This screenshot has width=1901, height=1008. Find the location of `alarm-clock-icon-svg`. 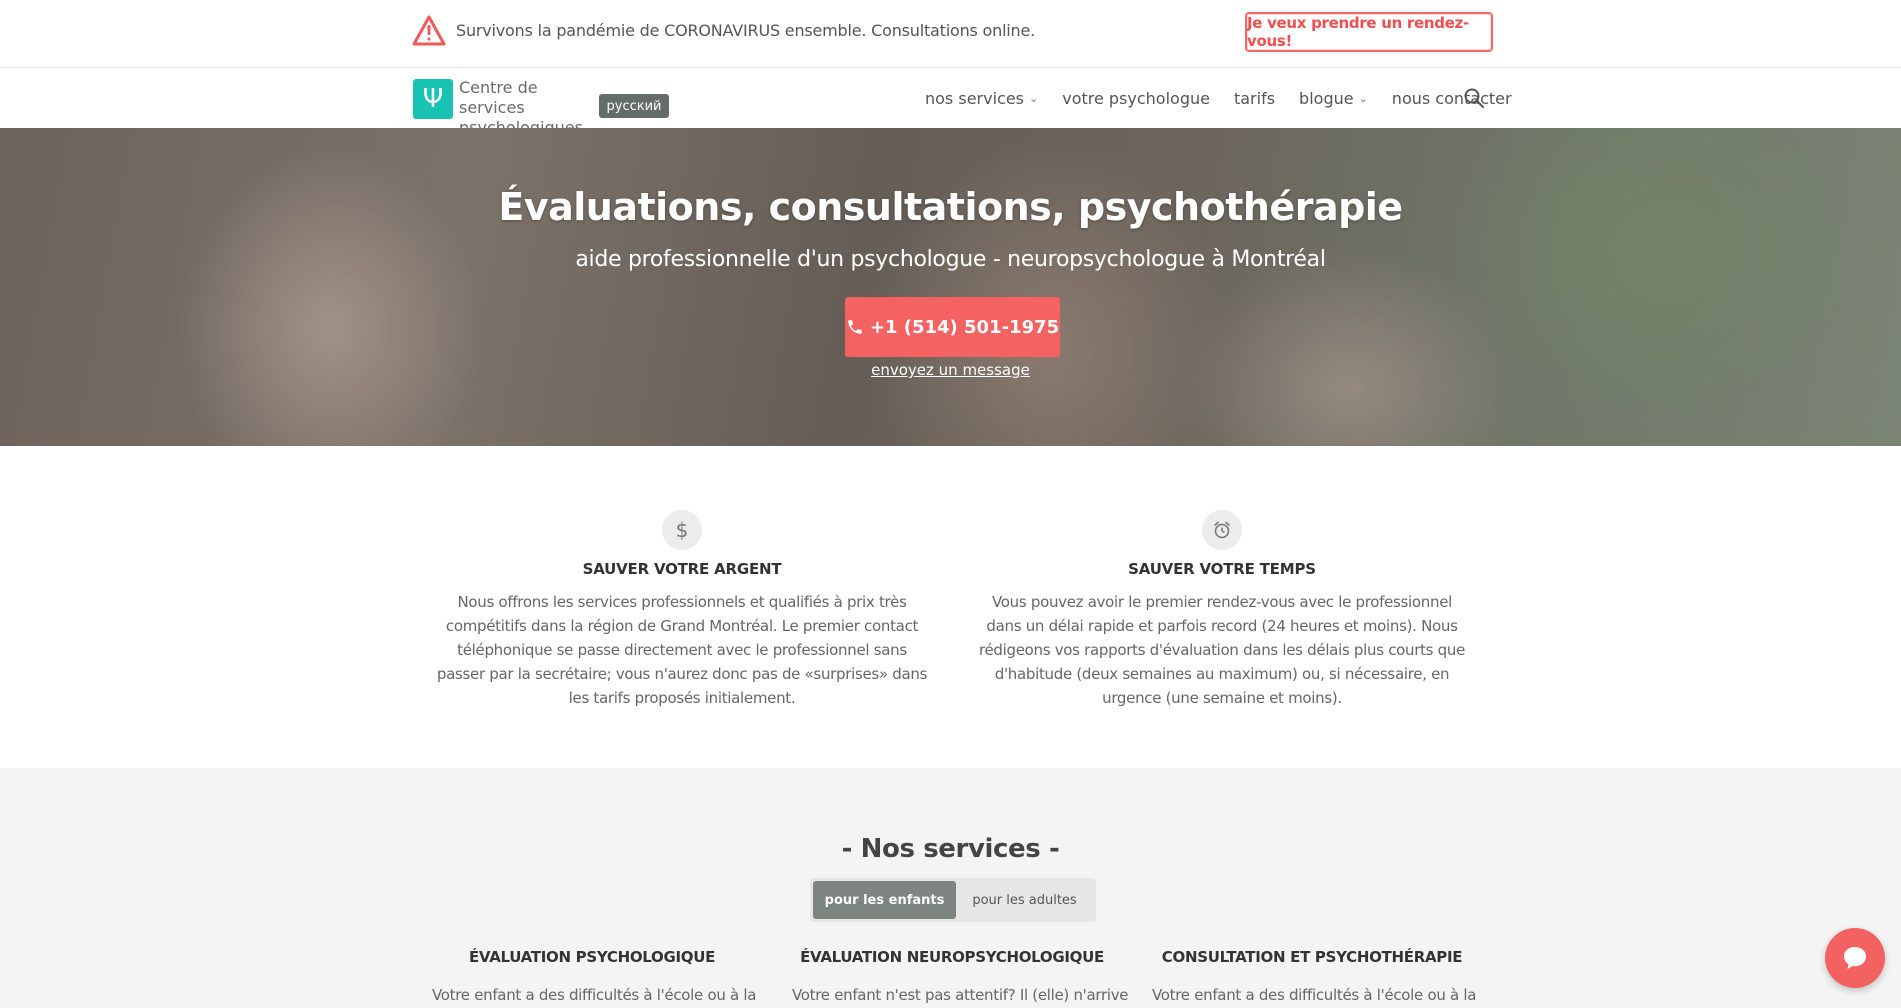

alarm-clock-icon-svg is located at coordinates (1222, 530).